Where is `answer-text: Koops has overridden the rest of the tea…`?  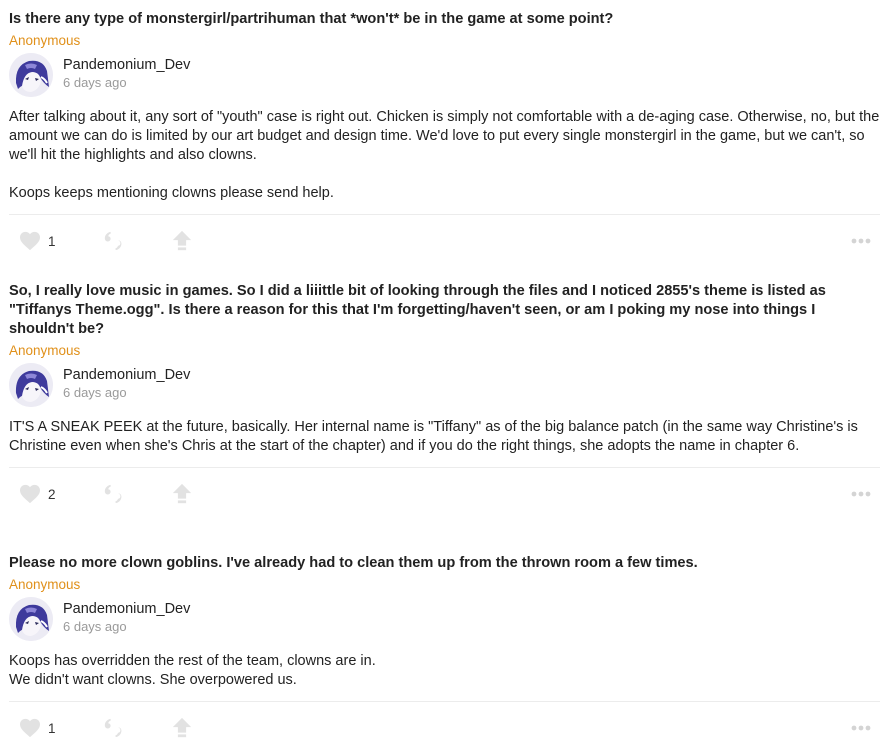 answer-text: Koops has overridden the rest of the tea… is located at coordinates (444, 671).